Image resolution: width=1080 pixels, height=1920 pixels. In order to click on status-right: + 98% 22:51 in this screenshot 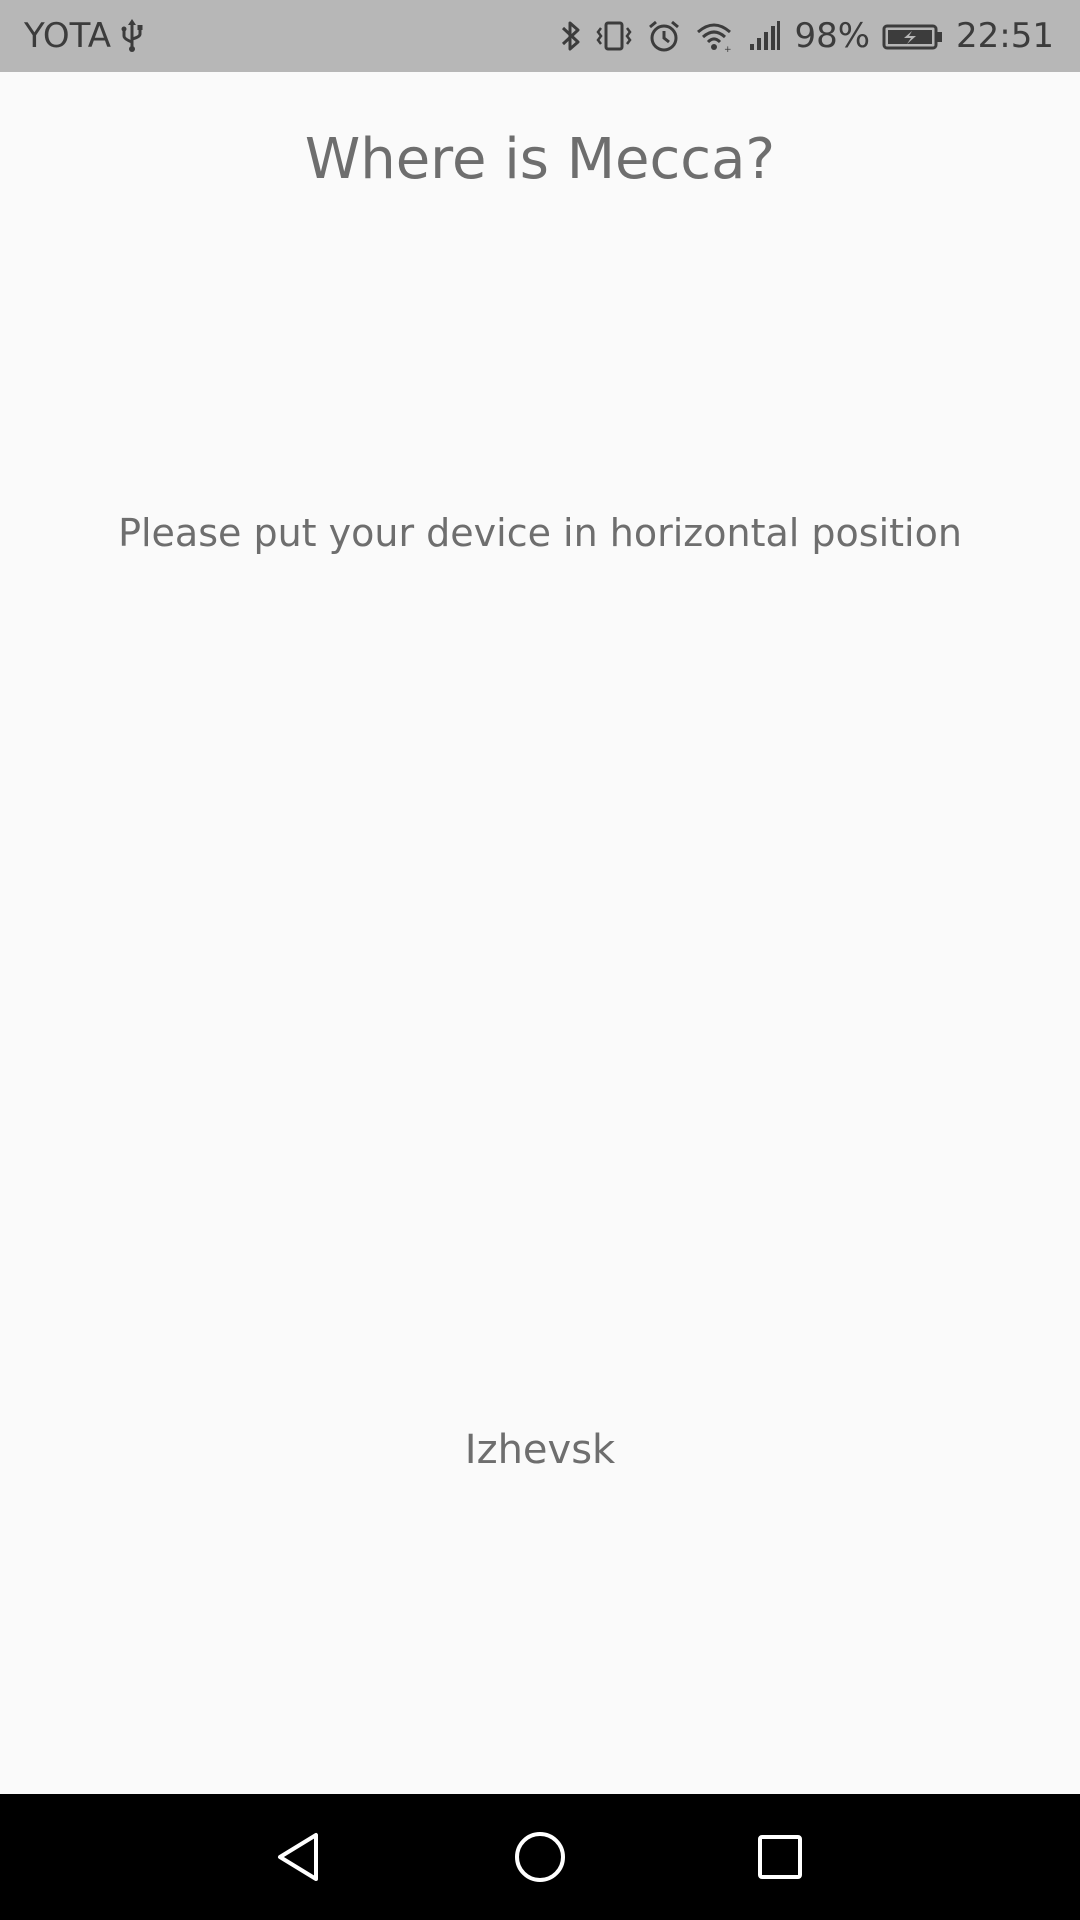, I will do `click(807, 36)`.